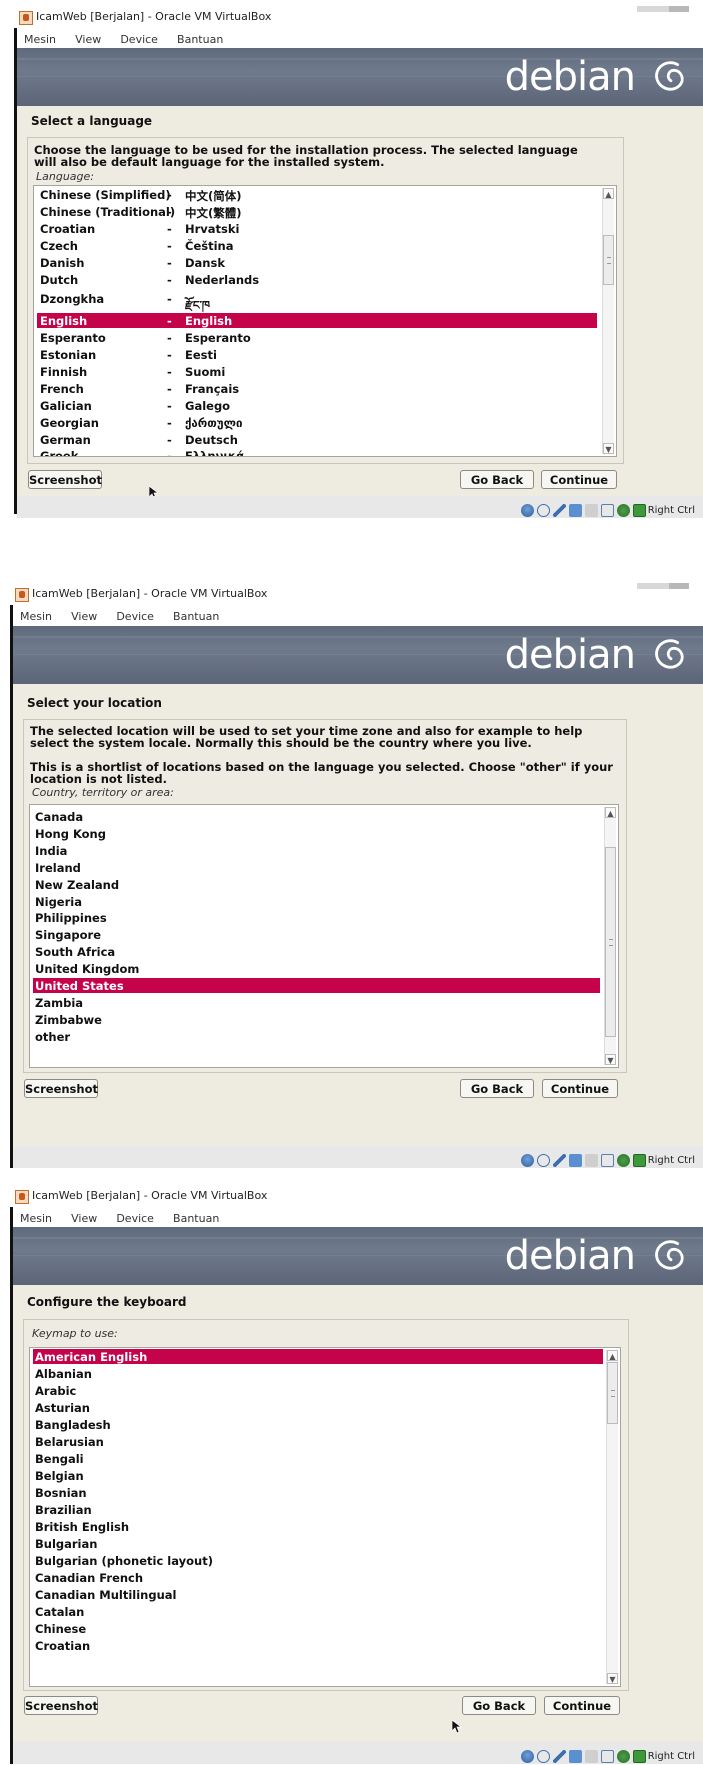 This screenshot has height=1765, width=703. What do you see at coordinates (317, 452) in the screenshot?
I see `list-item: Greek - Ελληνικά` at bounding box center [317, 452].